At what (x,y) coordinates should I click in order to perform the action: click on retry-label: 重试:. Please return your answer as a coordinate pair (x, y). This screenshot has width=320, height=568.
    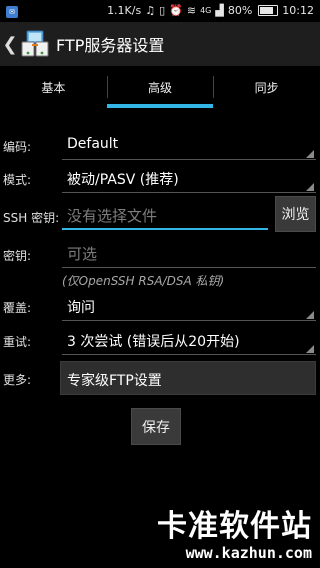
    Looking at the image, I should click on (17, 342).